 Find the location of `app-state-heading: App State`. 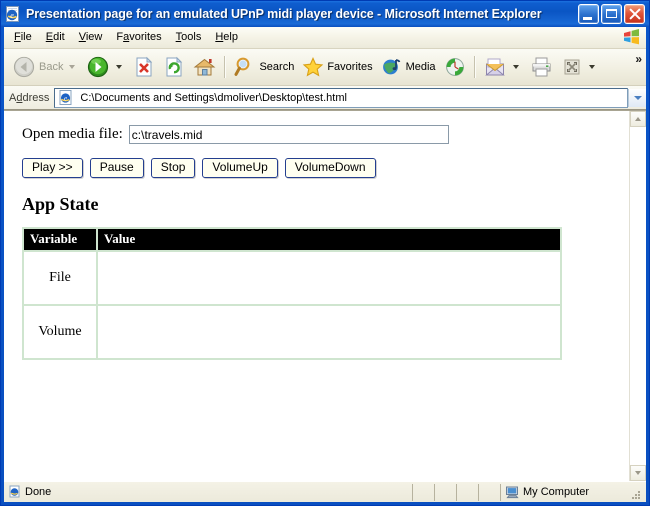

app-state-heading: App State is located at coordinates (60, 204).